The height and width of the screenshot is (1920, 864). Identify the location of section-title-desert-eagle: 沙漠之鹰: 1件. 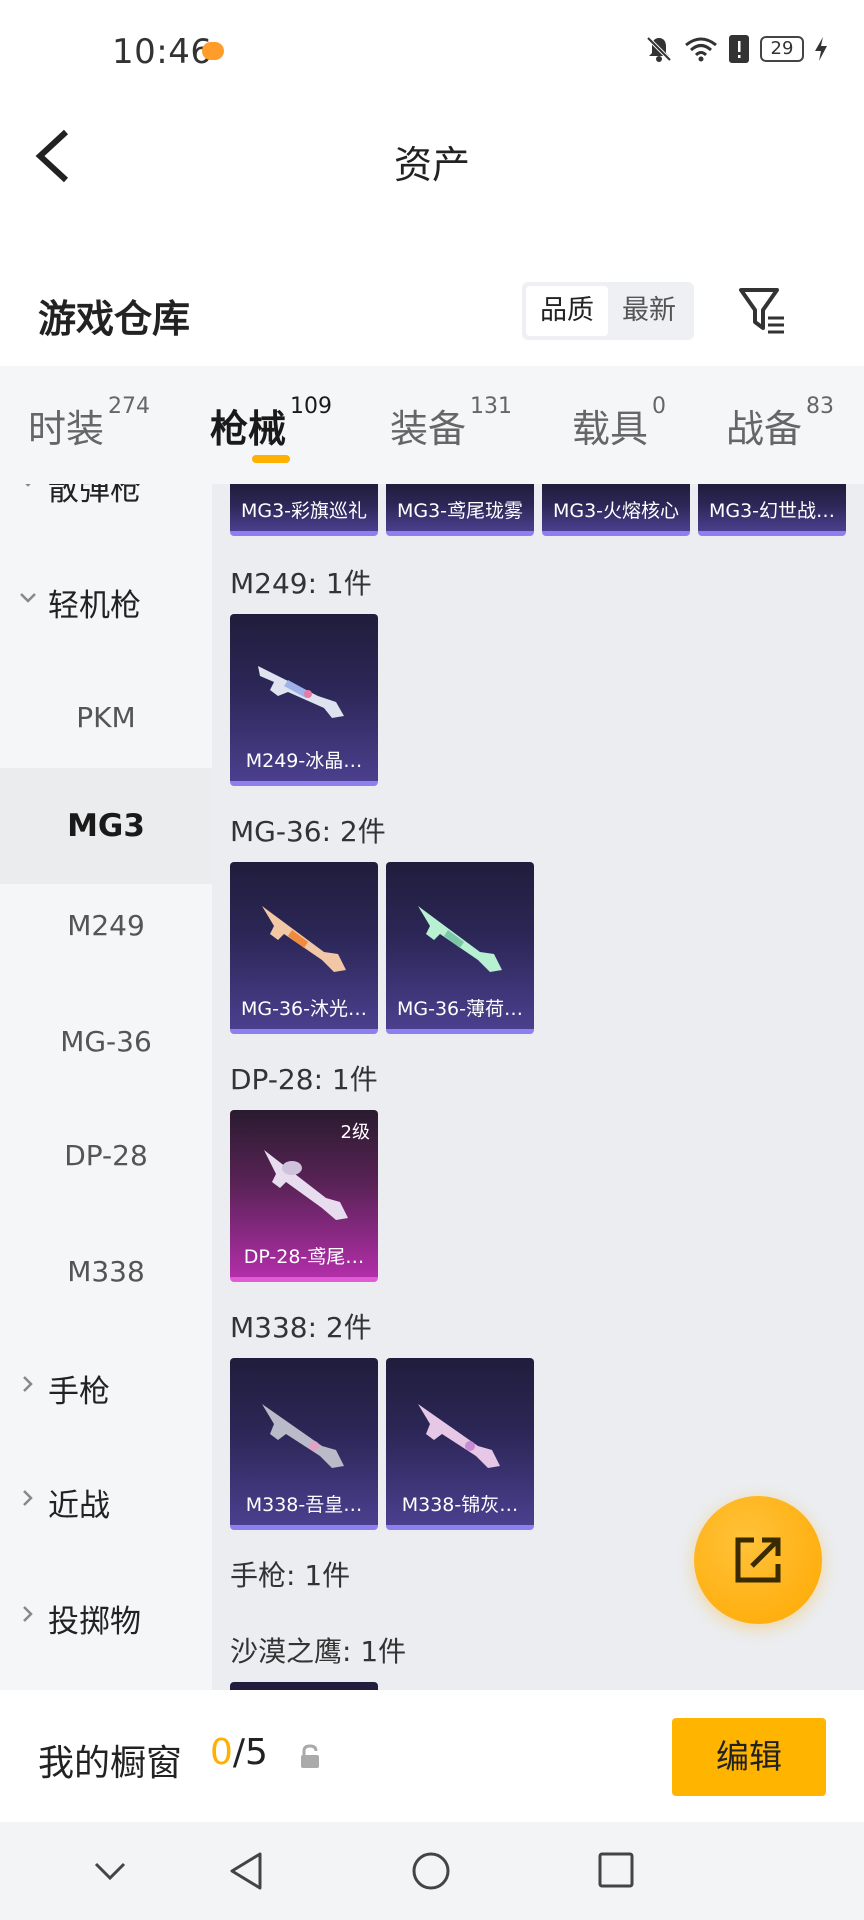
(318, 1651).